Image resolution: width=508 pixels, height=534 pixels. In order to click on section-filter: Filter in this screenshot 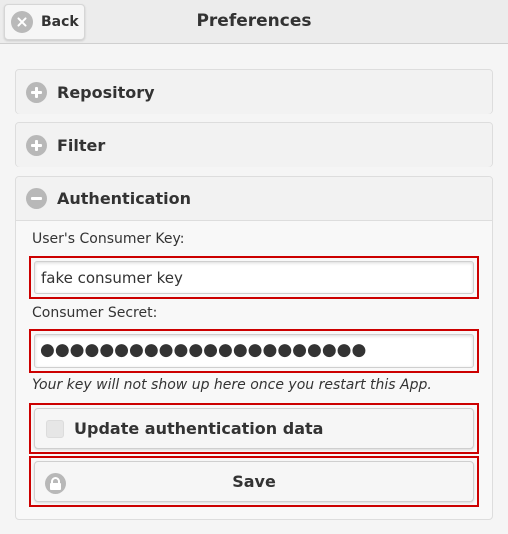, I will do `click(254, 144)`.